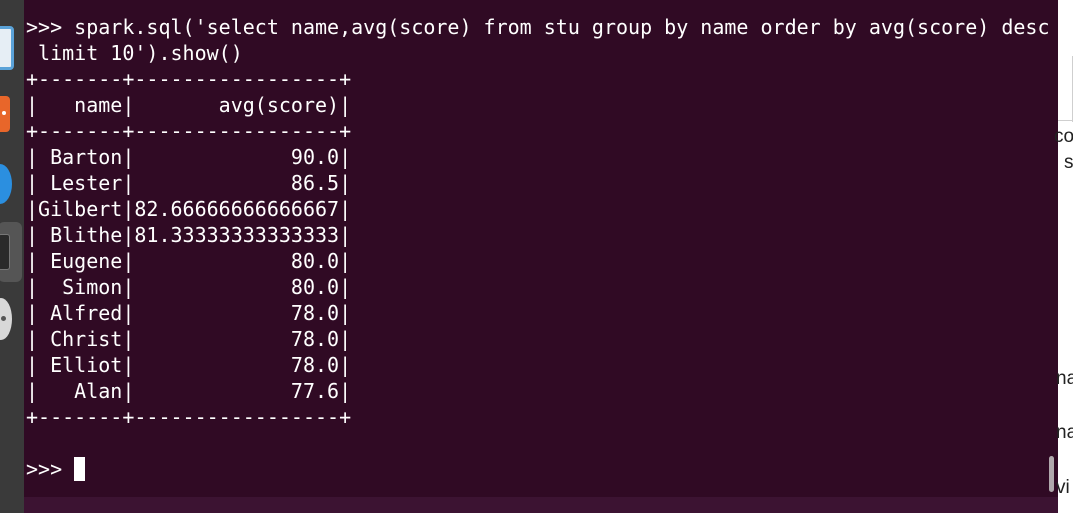  What do you see at coordinates (189, 157) in the screenshot?
I see `table-row: | Barton| 90.0|` at bounding box center [189, 157].